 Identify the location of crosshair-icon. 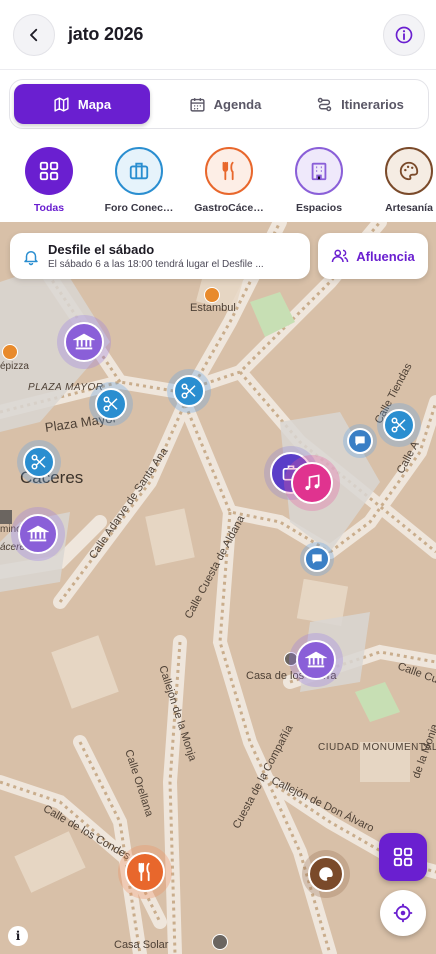
(403, 913).